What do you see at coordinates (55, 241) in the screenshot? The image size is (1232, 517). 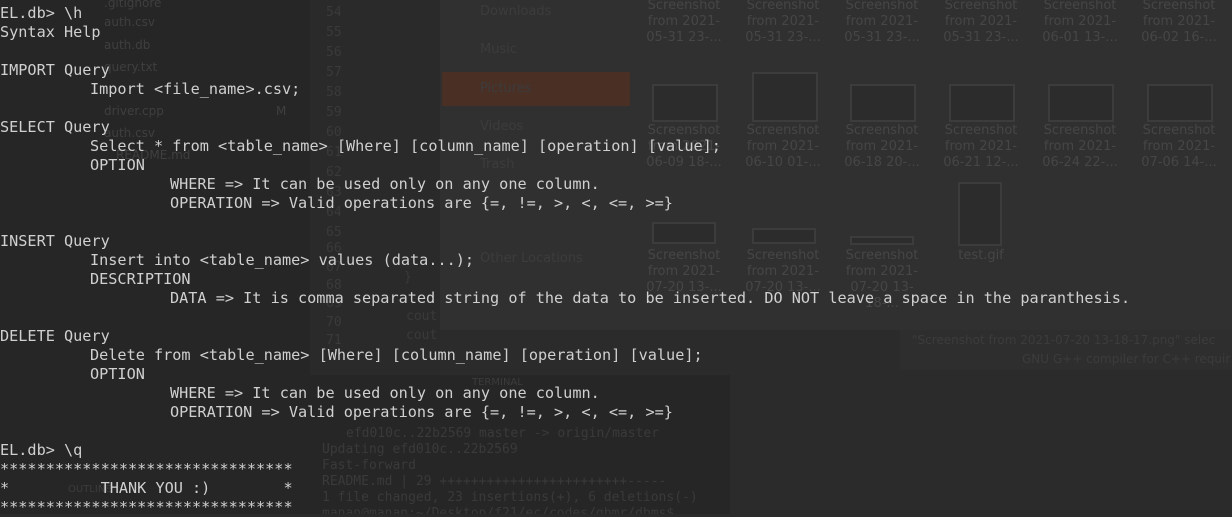 I see `terminal-line: INSERT Query` at bounding box center [55, 241].